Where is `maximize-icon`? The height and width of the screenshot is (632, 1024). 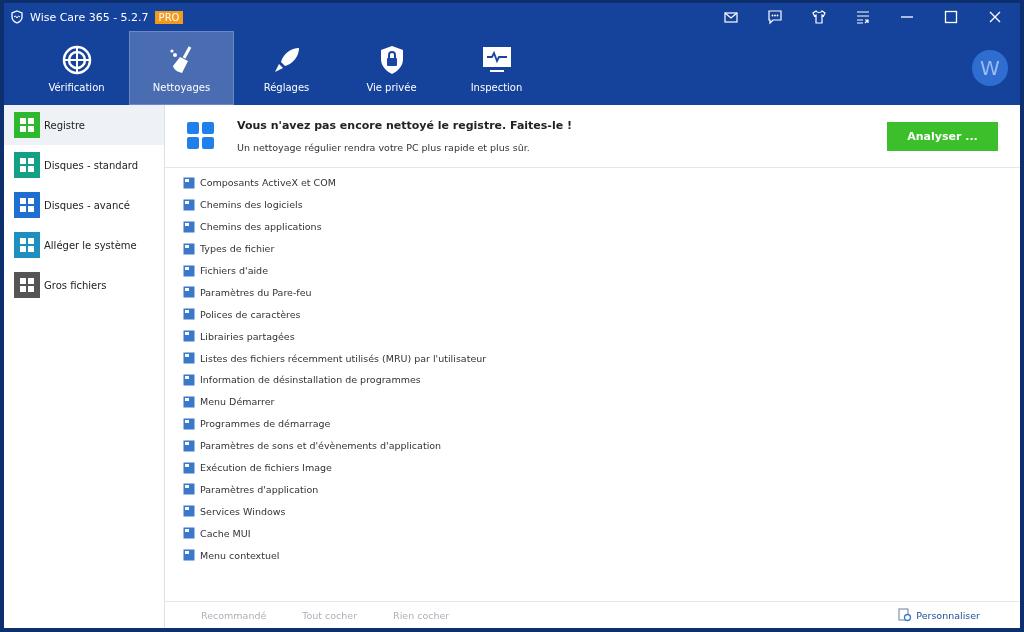
maximize-icon is located at coordinates (951, 17).